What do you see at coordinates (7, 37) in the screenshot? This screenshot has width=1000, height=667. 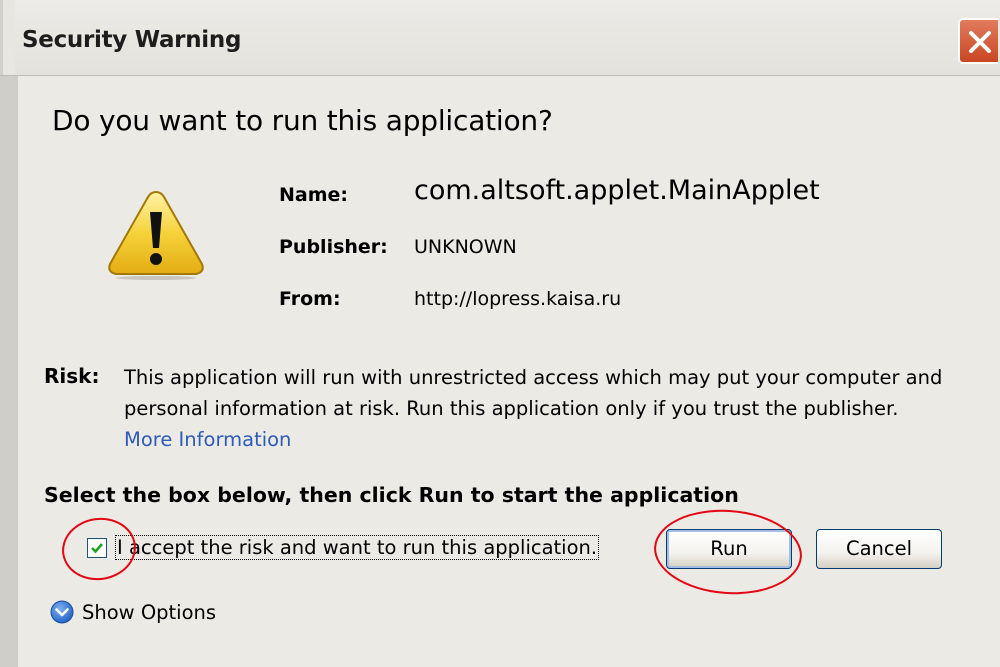 I see `title-bar-edge` at bounding box center [7, 37].